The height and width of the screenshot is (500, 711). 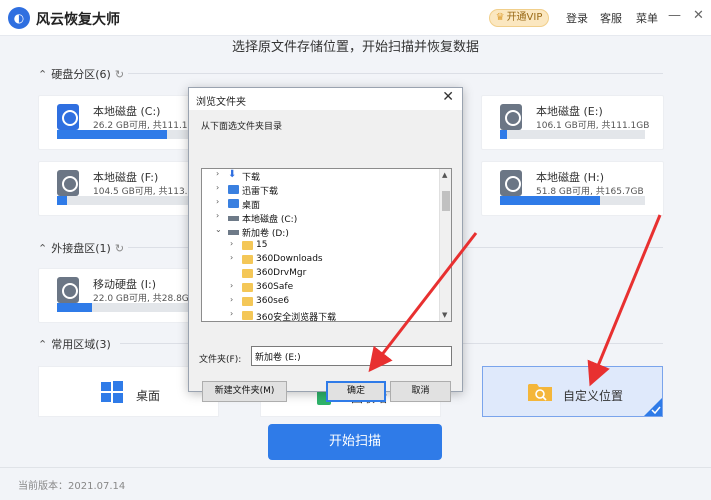 I want to click on download-icon: ⬇, so click(x=232, y=174).